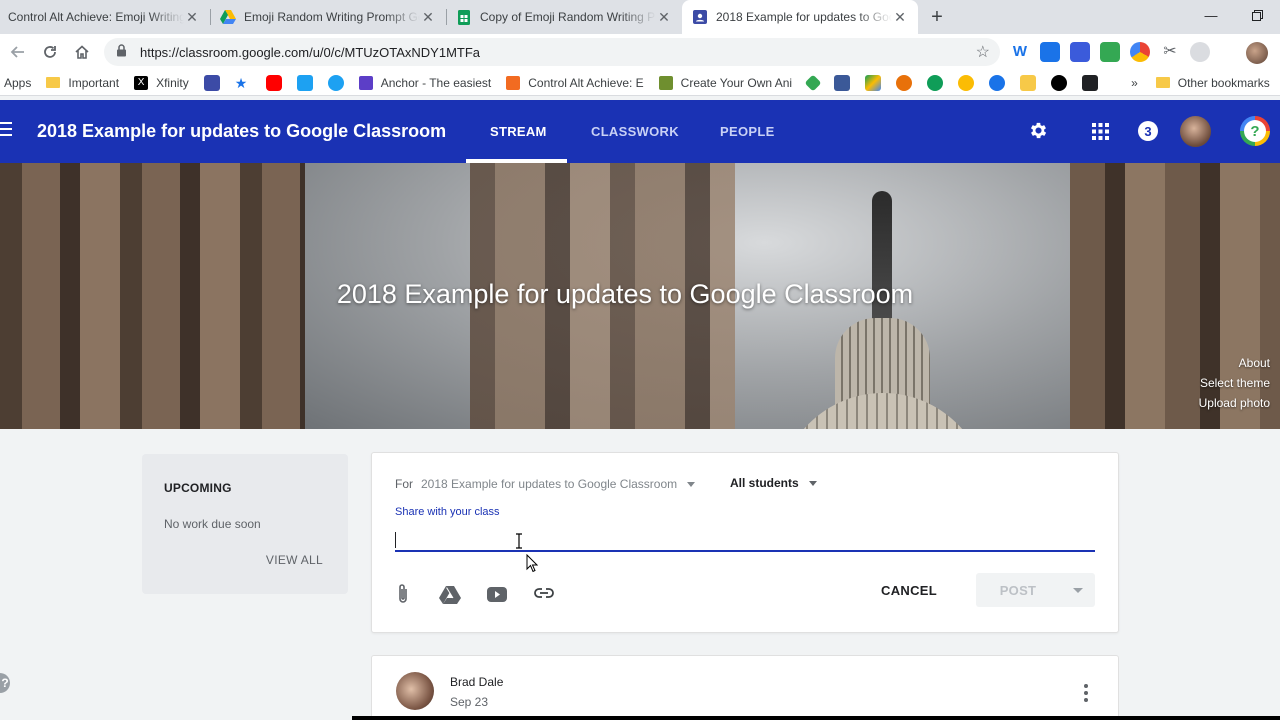 The height and width of the screenshot is (720, 1280). What do you see at coordinates (1170, 52) in the screenshot?
I see `scissors-extension-icon: ✂` at bounding box center [1170, 52].